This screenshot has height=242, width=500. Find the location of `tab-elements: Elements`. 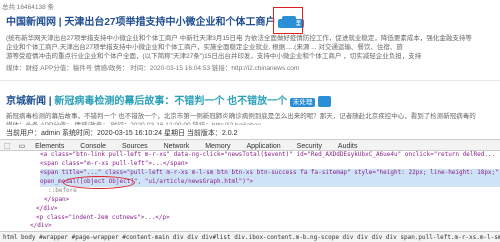

tab-elements: Elements is located at coordinates (50, 146).